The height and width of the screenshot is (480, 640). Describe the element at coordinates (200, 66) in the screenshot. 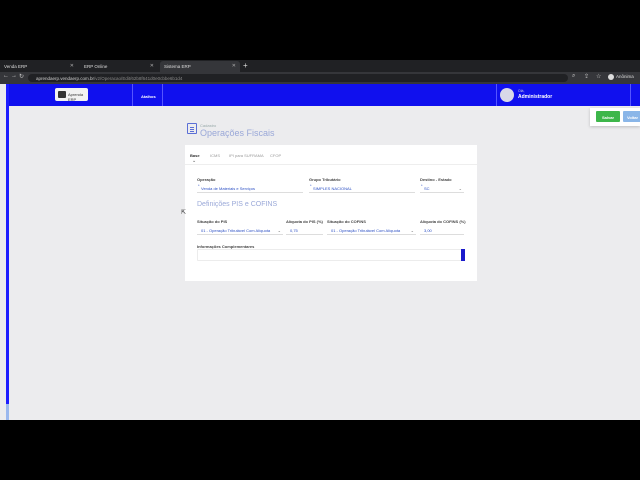

I see `browser-tab-sistema-erp: Sistema ERP ✕` at that location.